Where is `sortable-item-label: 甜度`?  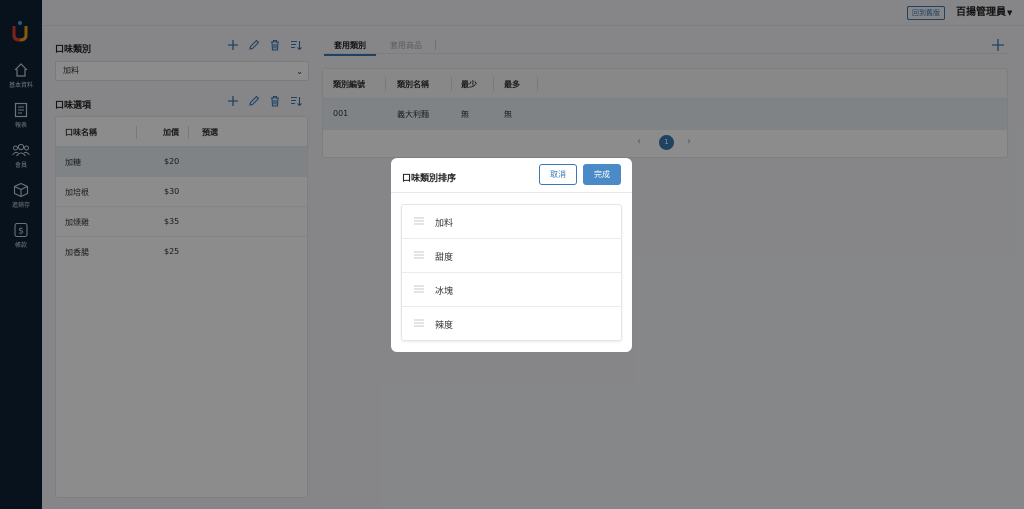
sortable-item-label: 甜度 is located at coordinates (444, 258).